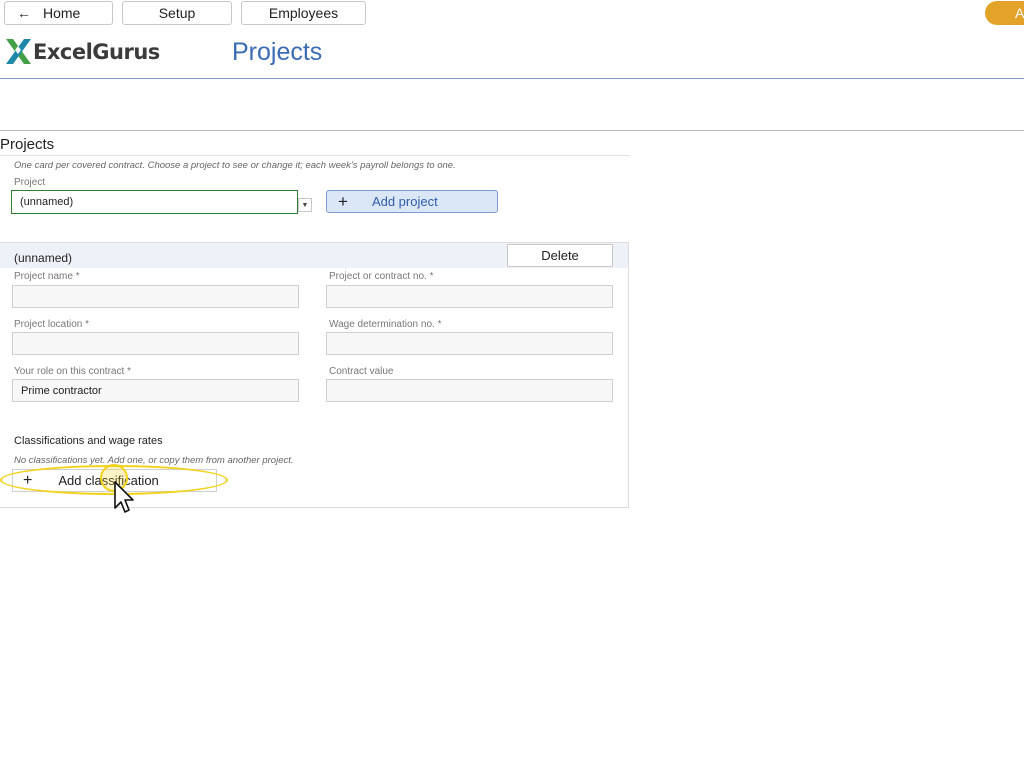 The image size is (1024, 769). I want to click on contract-value-label: Contract value, so click(361, 371).